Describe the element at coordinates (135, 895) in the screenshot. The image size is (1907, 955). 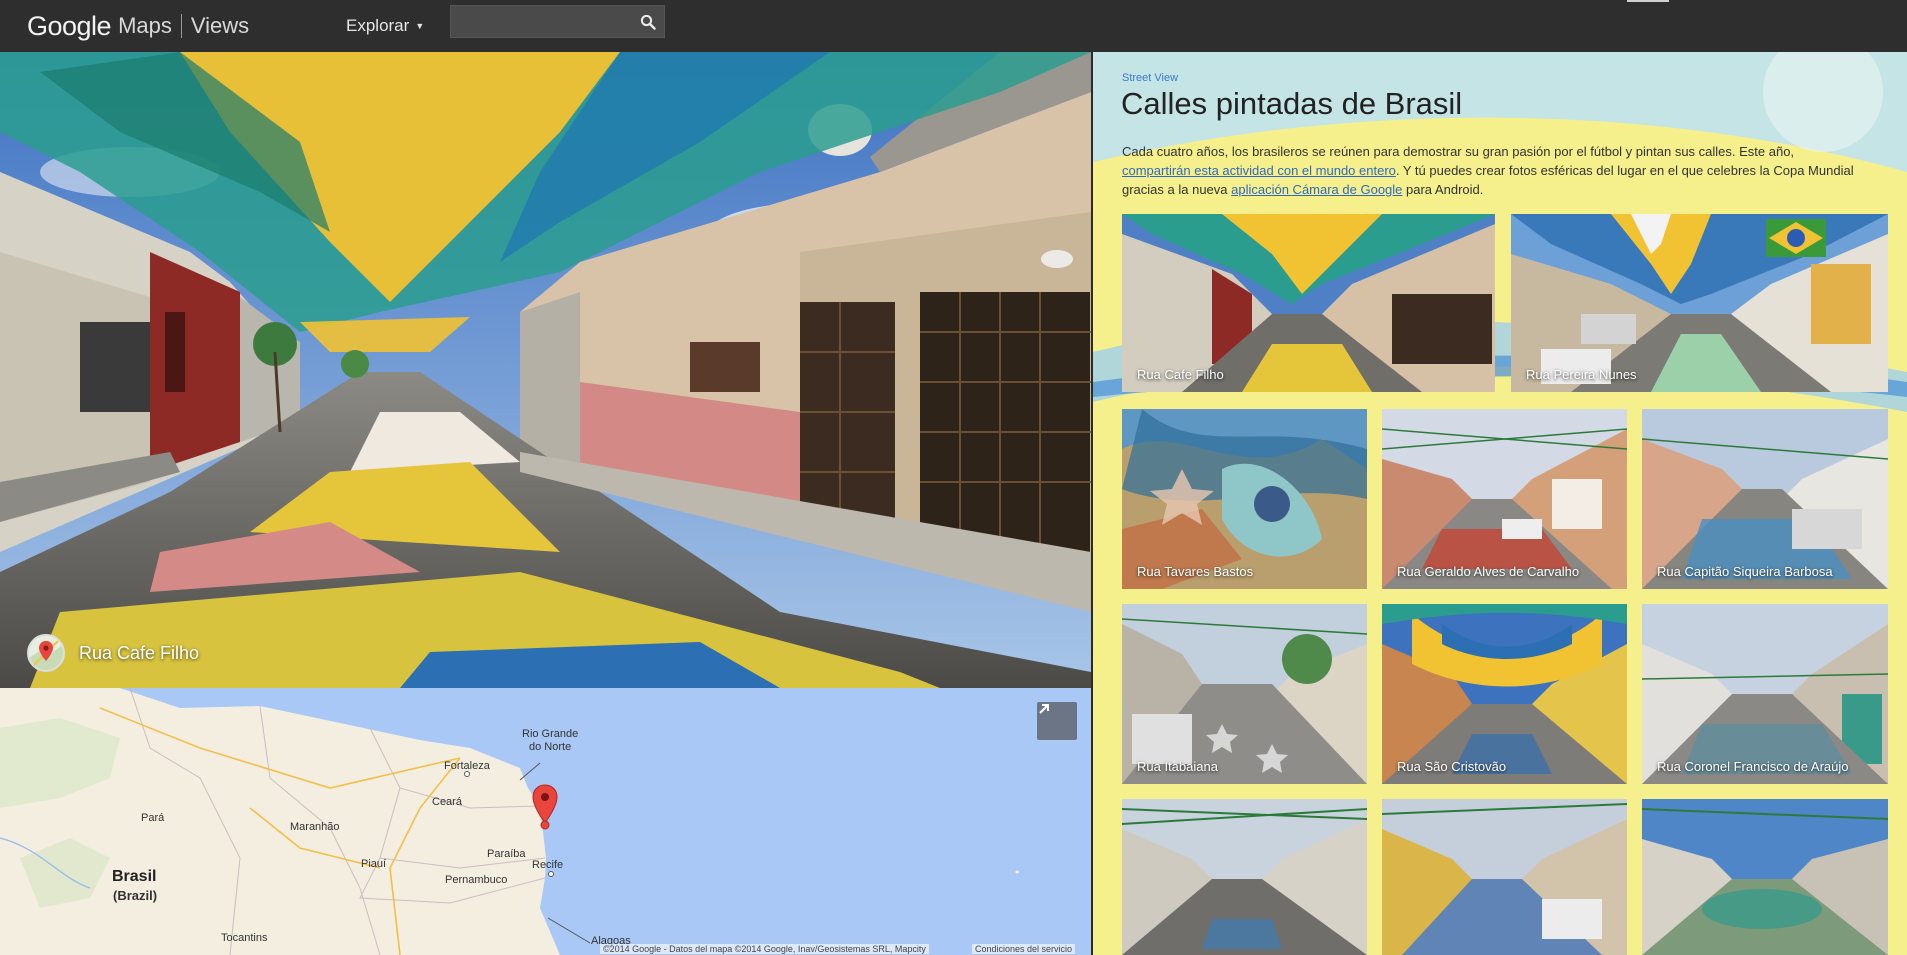
I see `map-label-brazil: (Brazil)` at that location.